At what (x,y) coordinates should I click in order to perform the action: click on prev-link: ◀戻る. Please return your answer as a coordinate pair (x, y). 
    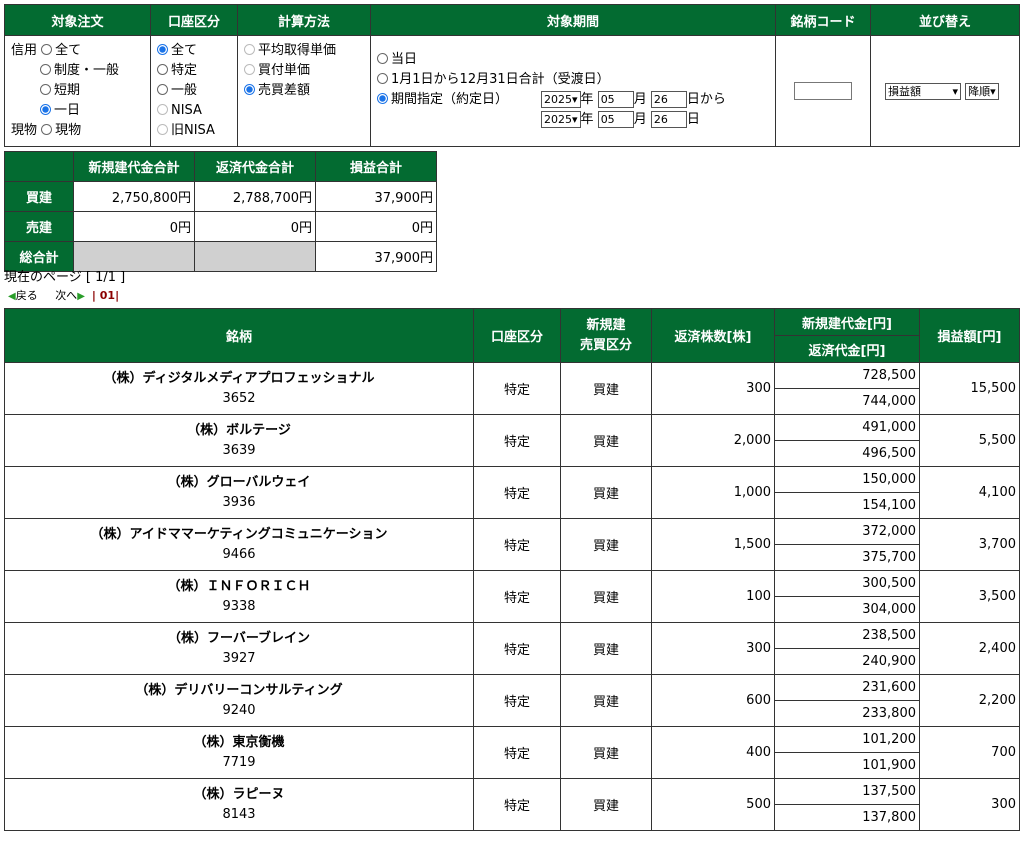
    Looking at the image, I should click on (23, 295).